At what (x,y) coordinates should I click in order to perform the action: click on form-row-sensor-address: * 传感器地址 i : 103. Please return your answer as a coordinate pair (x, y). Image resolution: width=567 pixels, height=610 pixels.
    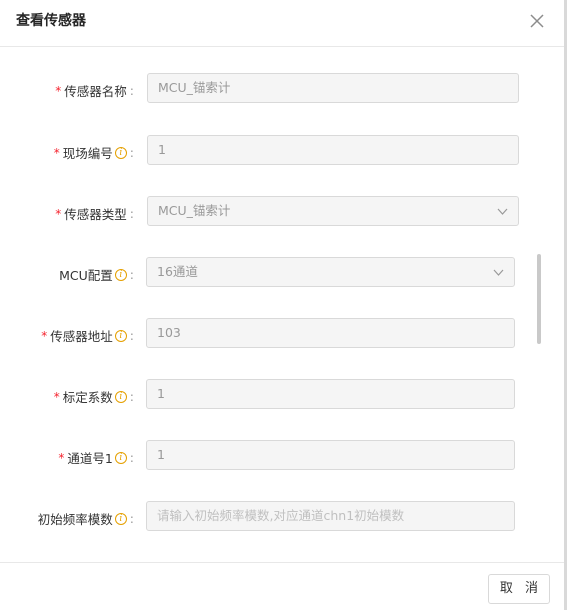
    Looking at the image, I should click on (265, 334).